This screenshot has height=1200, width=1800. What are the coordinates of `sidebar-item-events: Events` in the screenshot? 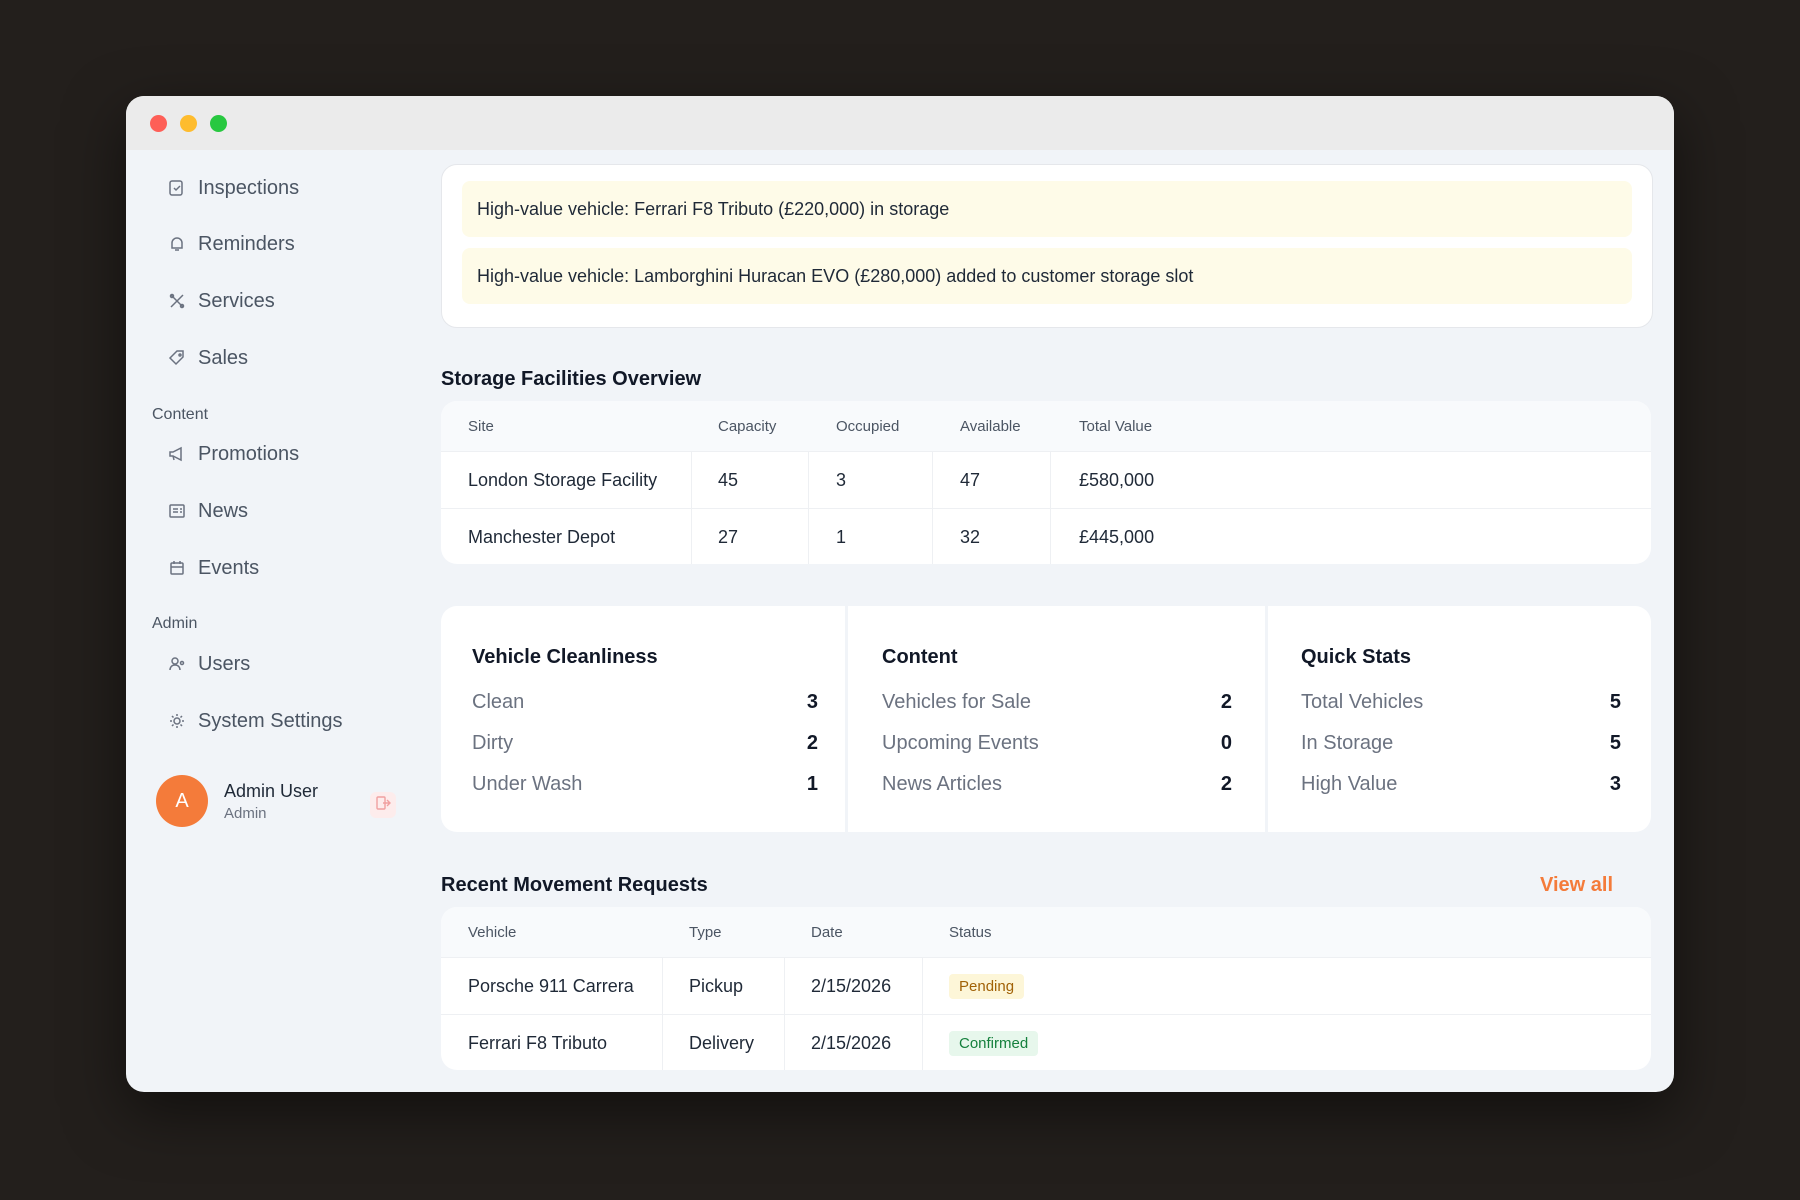 It's located at (212, 568).